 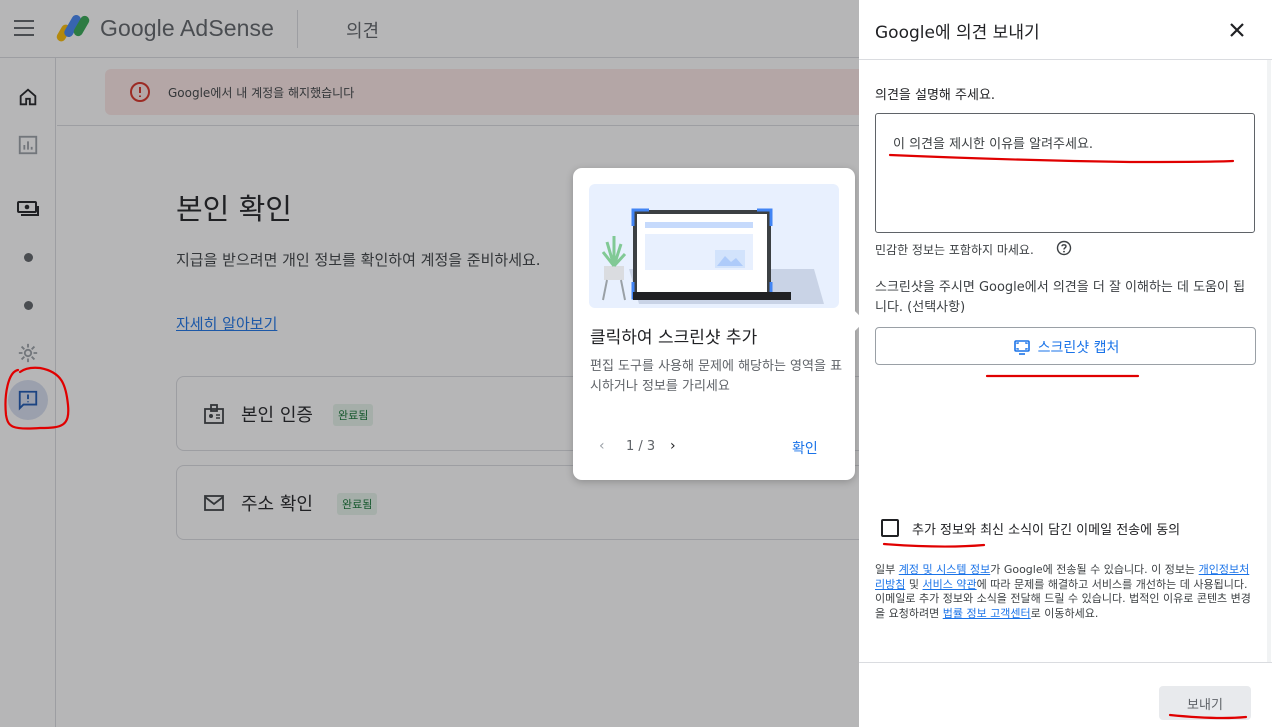 What do you see at coordinates (1046, 530) in the screenshot?
I see `email-consent-label: 추가 정보와 최신 소식이 담긴 이메일 전송에 동의` at bounding box center [1046, 530].